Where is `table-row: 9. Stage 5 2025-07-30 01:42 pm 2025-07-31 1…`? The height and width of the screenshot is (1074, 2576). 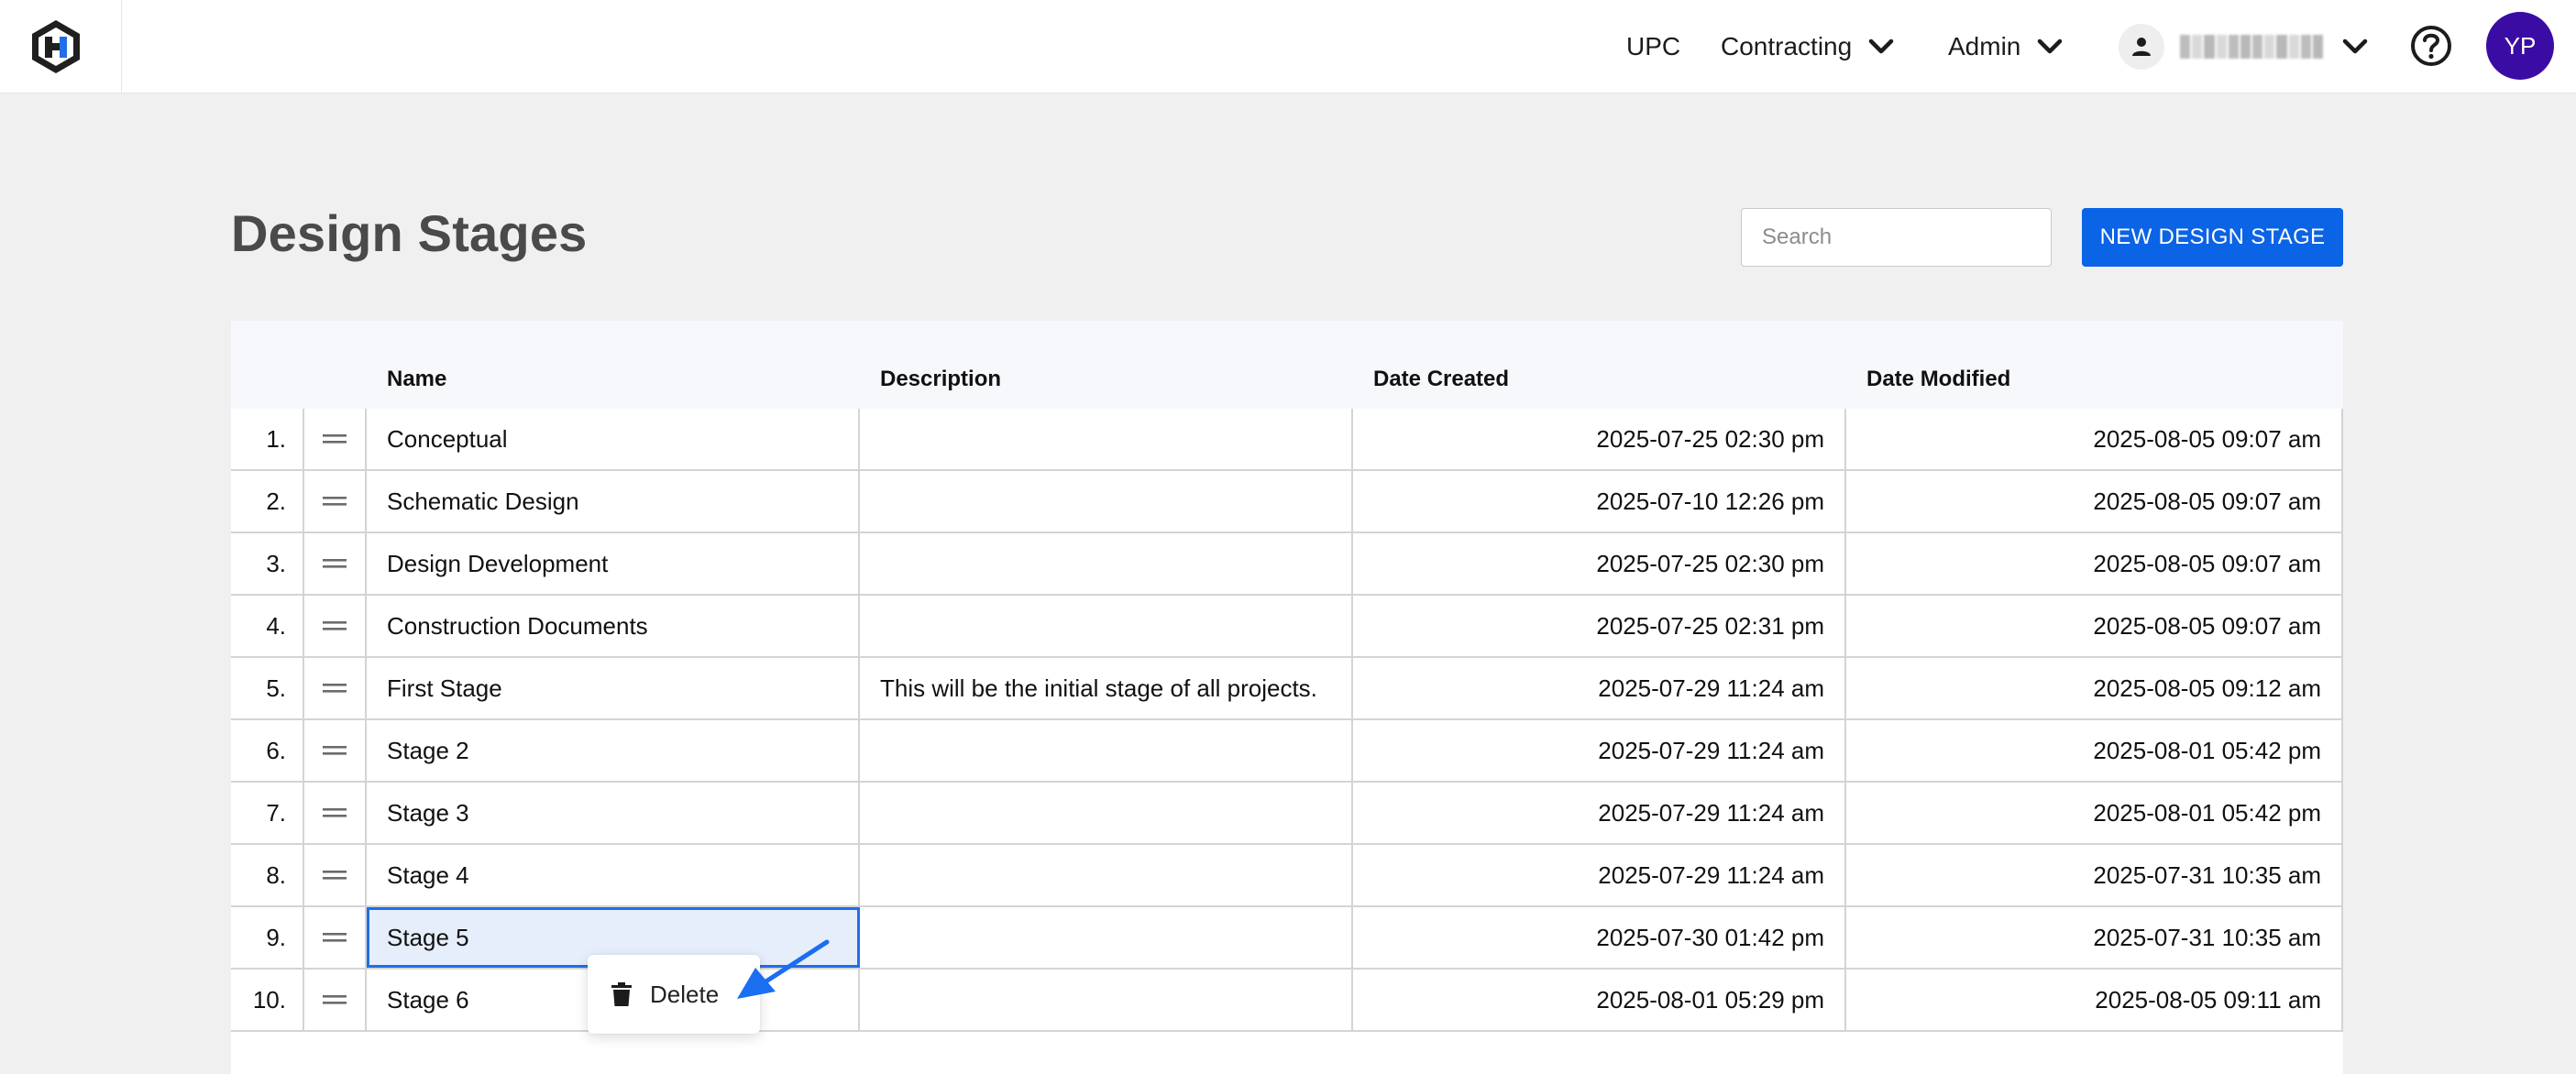 table-row: 9. Stage 5 2025-07-30 01:42 pm 2025-07-31 1… is located at coordinates (1287, 939).